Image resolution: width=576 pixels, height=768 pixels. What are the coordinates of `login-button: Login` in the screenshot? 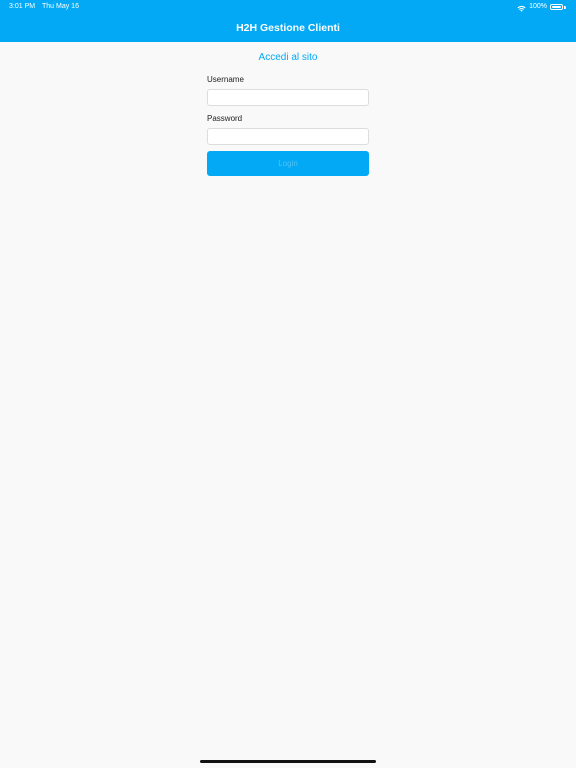 It's located at (288, 163).